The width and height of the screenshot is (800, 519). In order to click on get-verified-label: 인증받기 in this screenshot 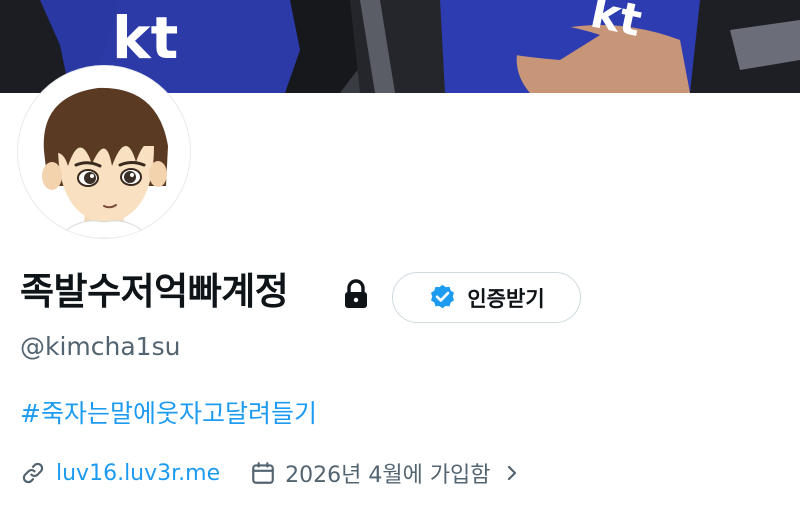, I will do `click(506, 298)`.